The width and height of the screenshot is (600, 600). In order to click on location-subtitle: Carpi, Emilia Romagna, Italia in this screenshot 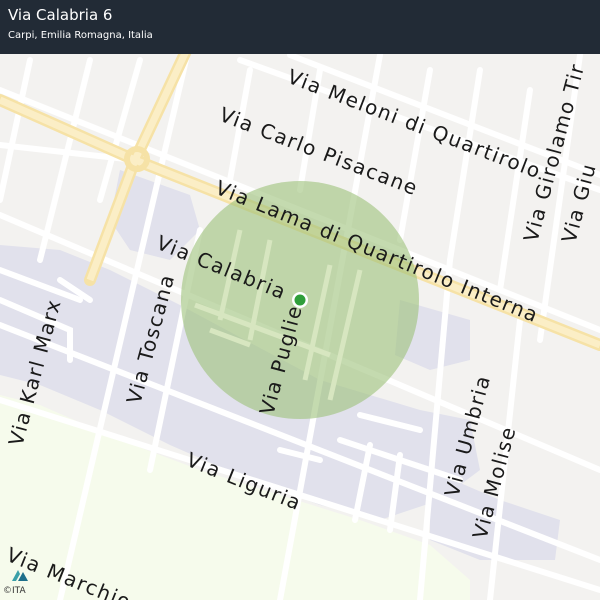, I will do `click(80, 35)`.